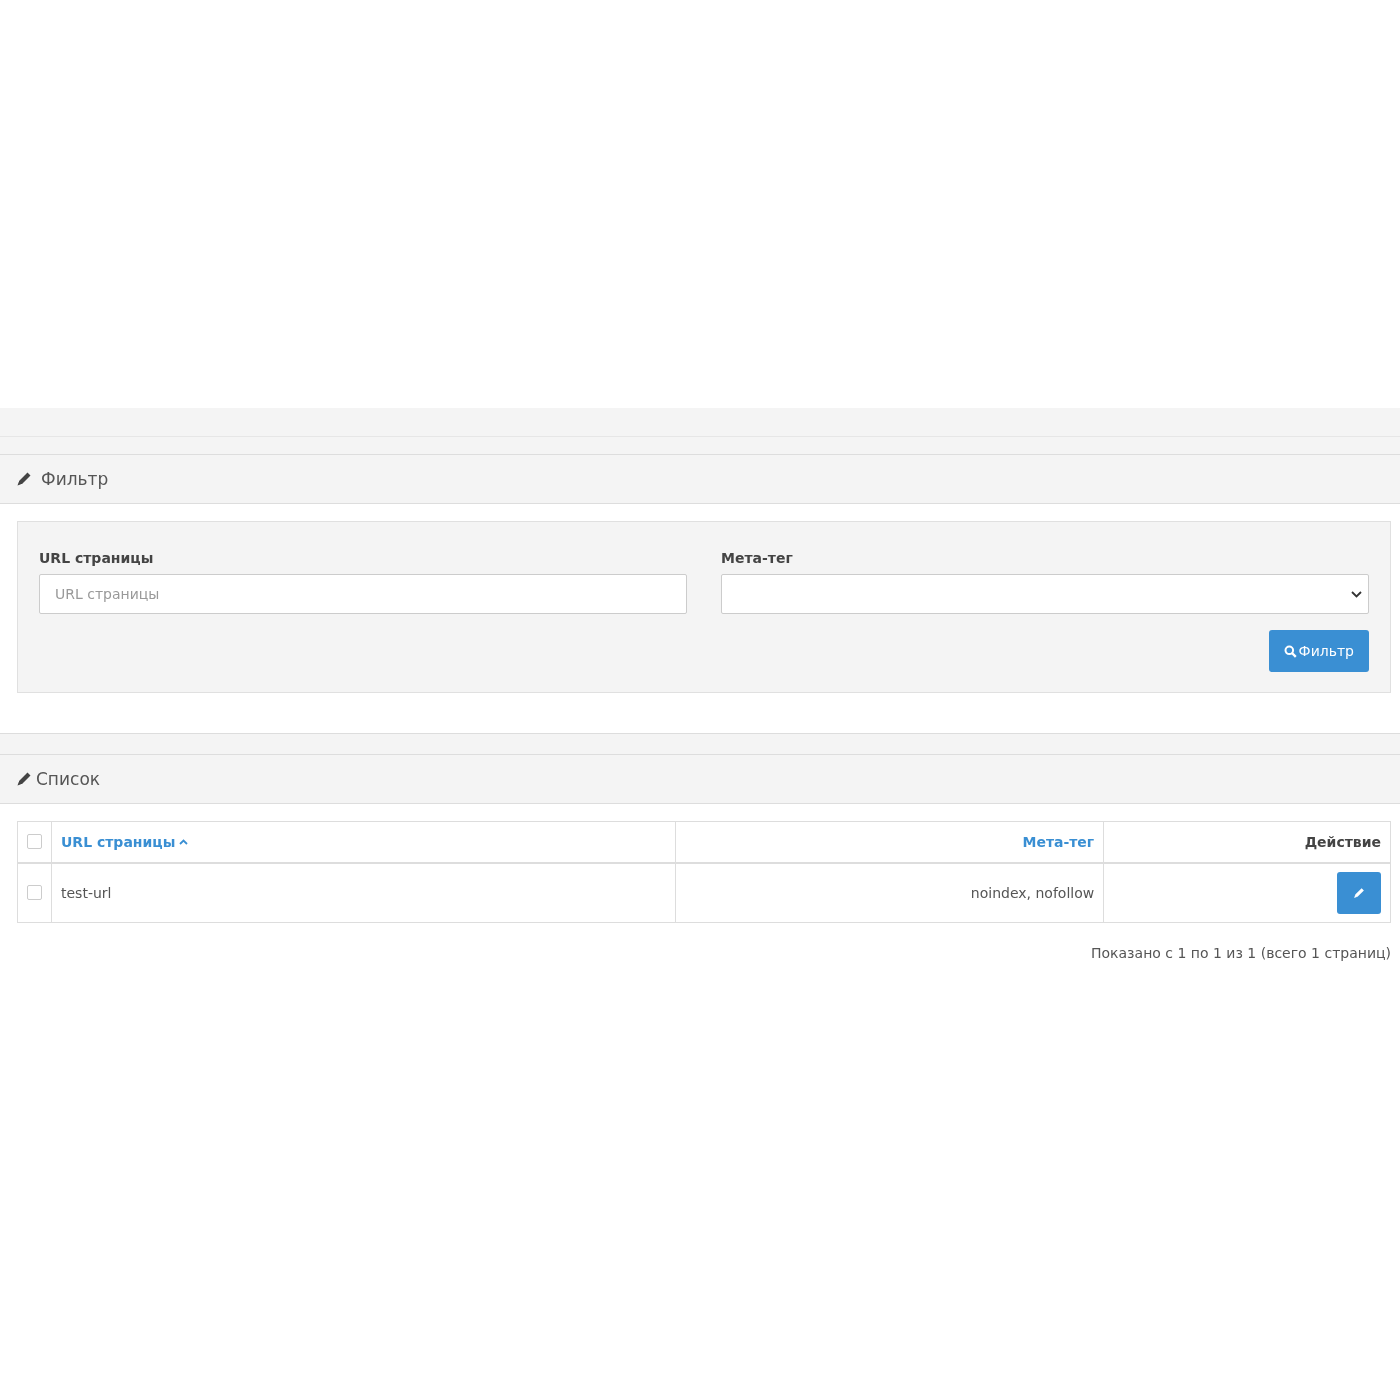 This screenshot has height=1400, width=1400. What do you see at coordinates (1290, 651) in the screenshot?
I see `search-icon` at bounding box center [1290, 651].